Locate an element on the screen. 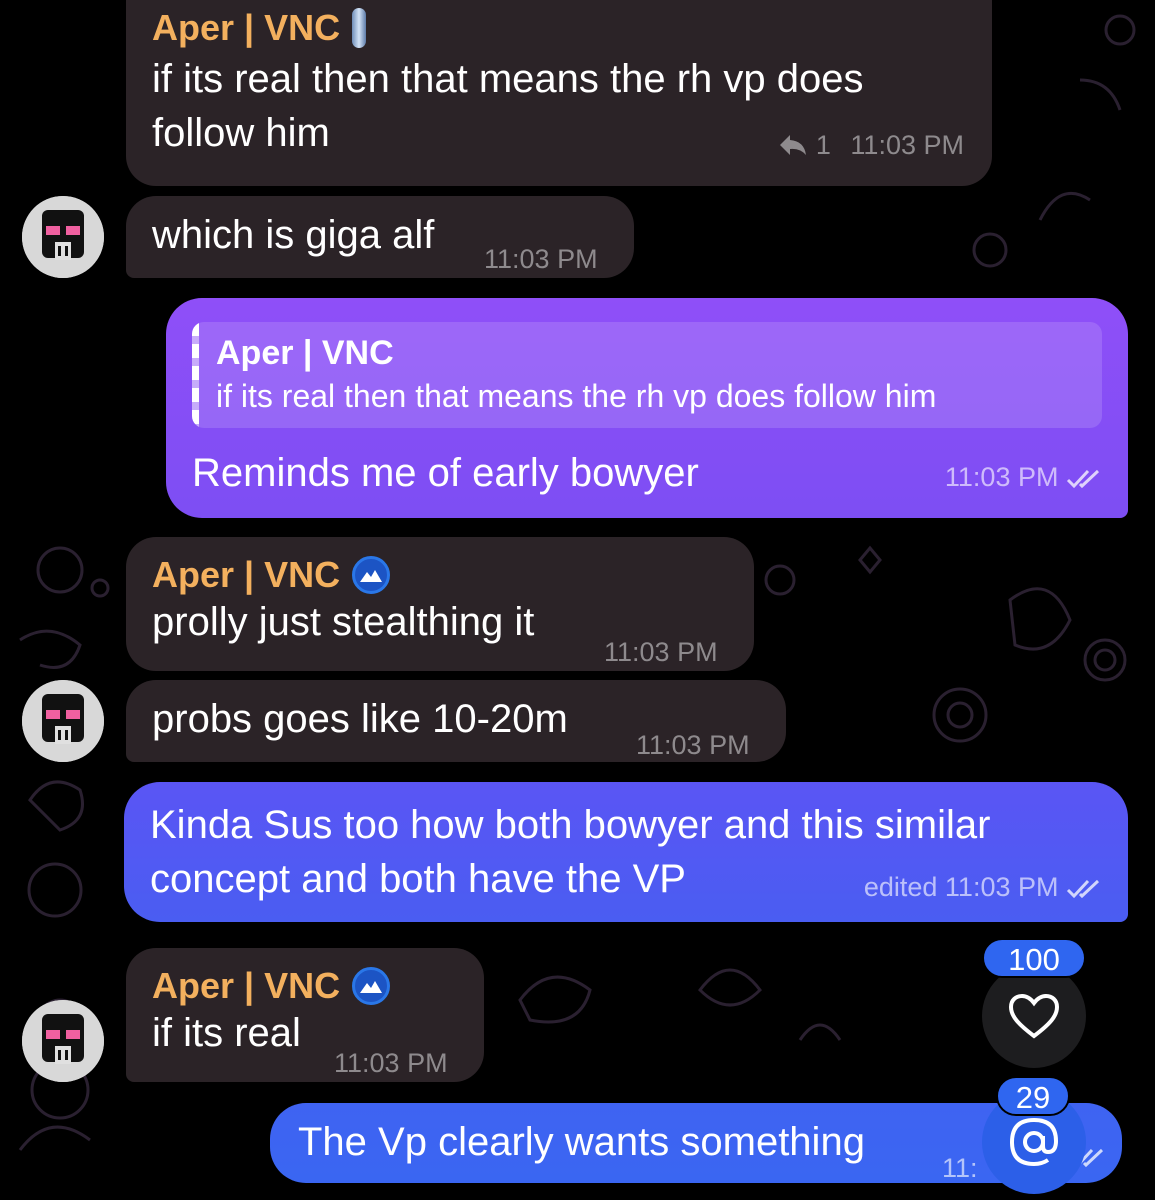 The image size is (1155, 1200). message-bubble-incoming: Aper | VNC if its real 11:03 PM is located at coordinates (305, 1015).